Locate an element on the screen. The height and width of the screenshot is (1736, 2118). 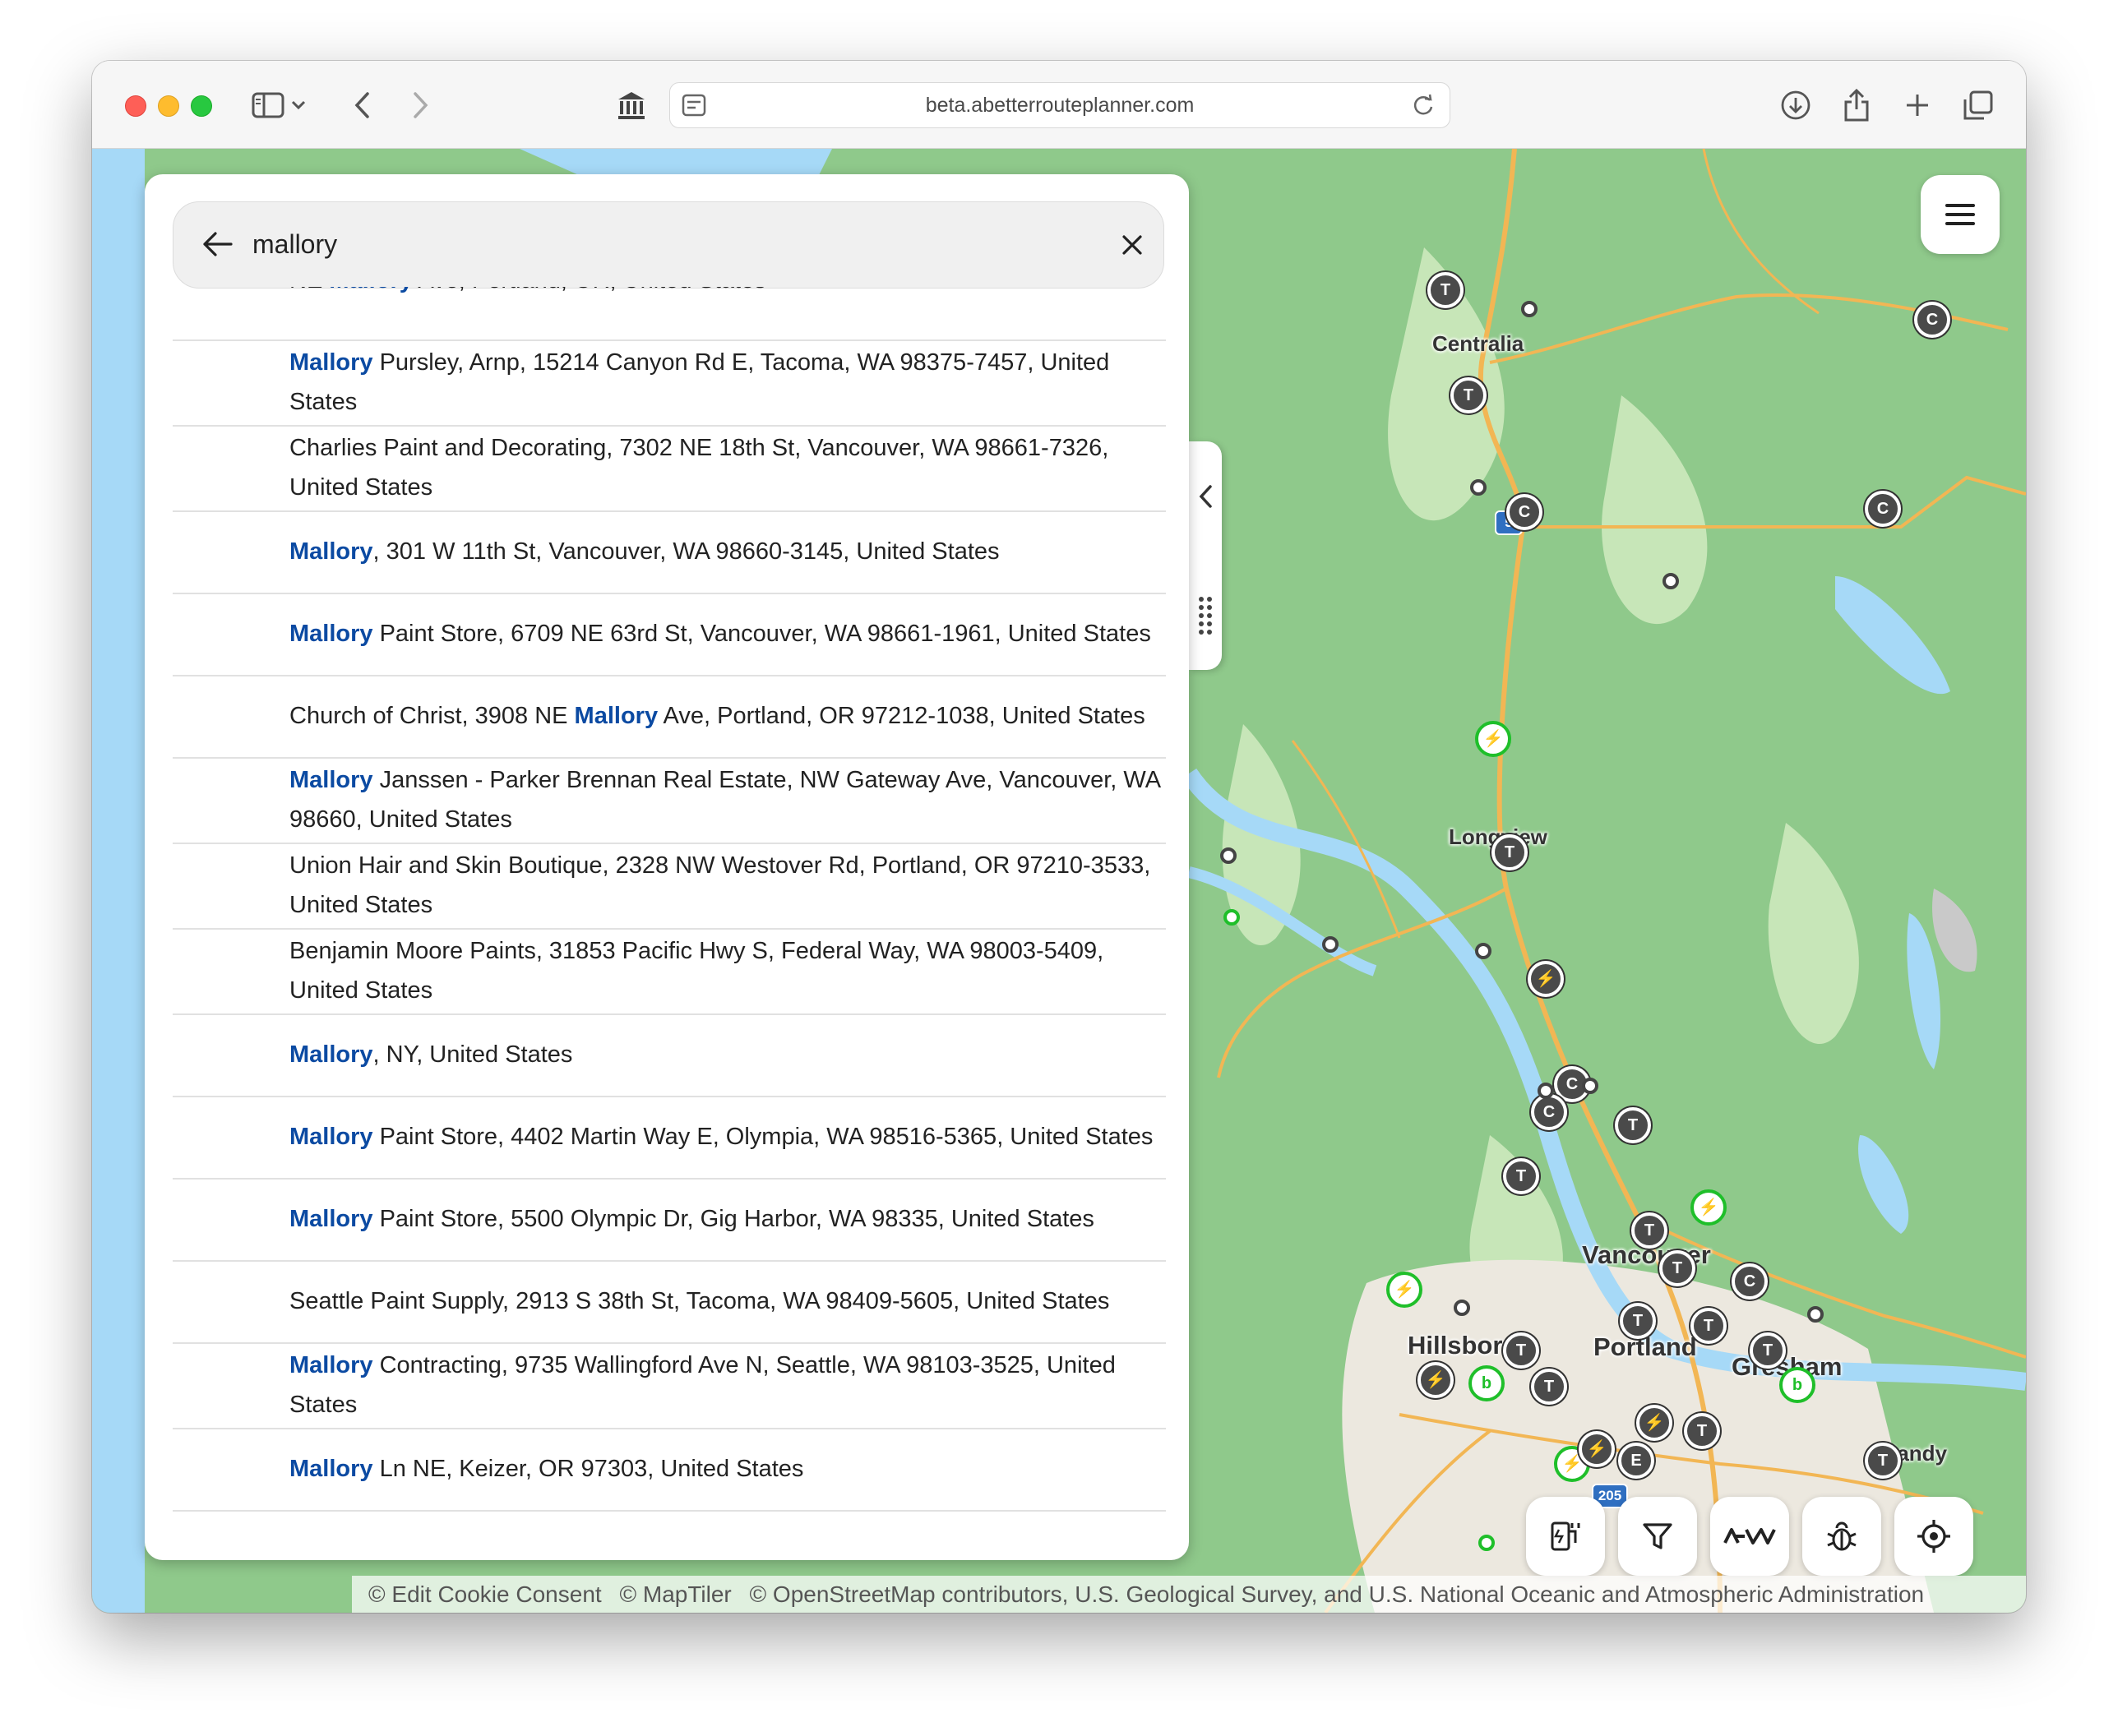
filter-button is located at coordinates (1657, 1537).